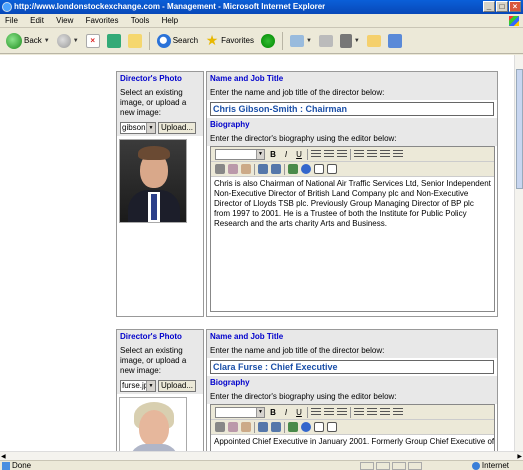 The image size is (523, 470). What do you see at coordinates (326, 41) in the screenshot?
I see `print-button` at bounding box center [326, 41].